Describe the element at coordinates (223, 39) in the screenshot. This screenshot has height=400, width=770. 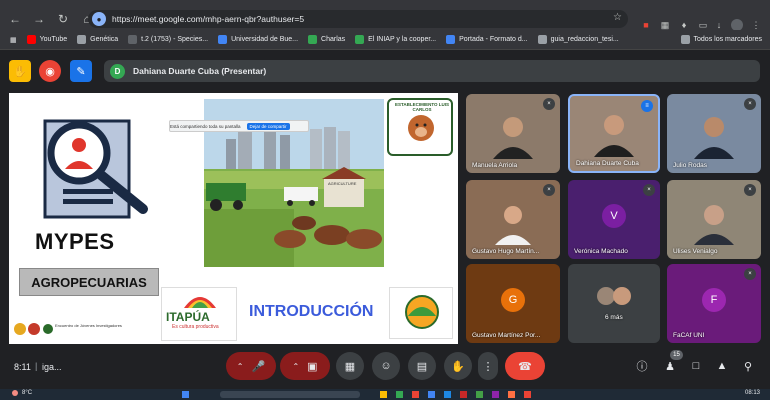
I see `globe-icon` at that location.